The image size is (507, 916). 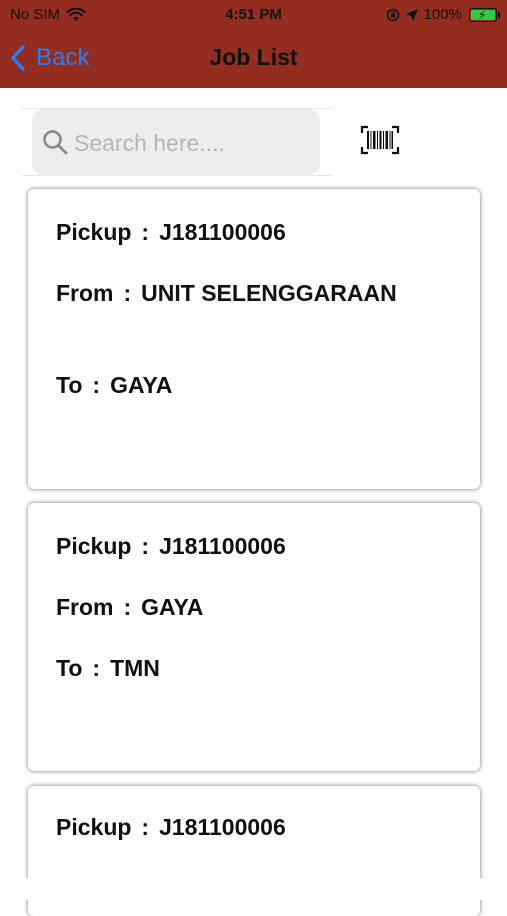 I want to click on to-line: To: GAYA, so click(x=114, y=385).